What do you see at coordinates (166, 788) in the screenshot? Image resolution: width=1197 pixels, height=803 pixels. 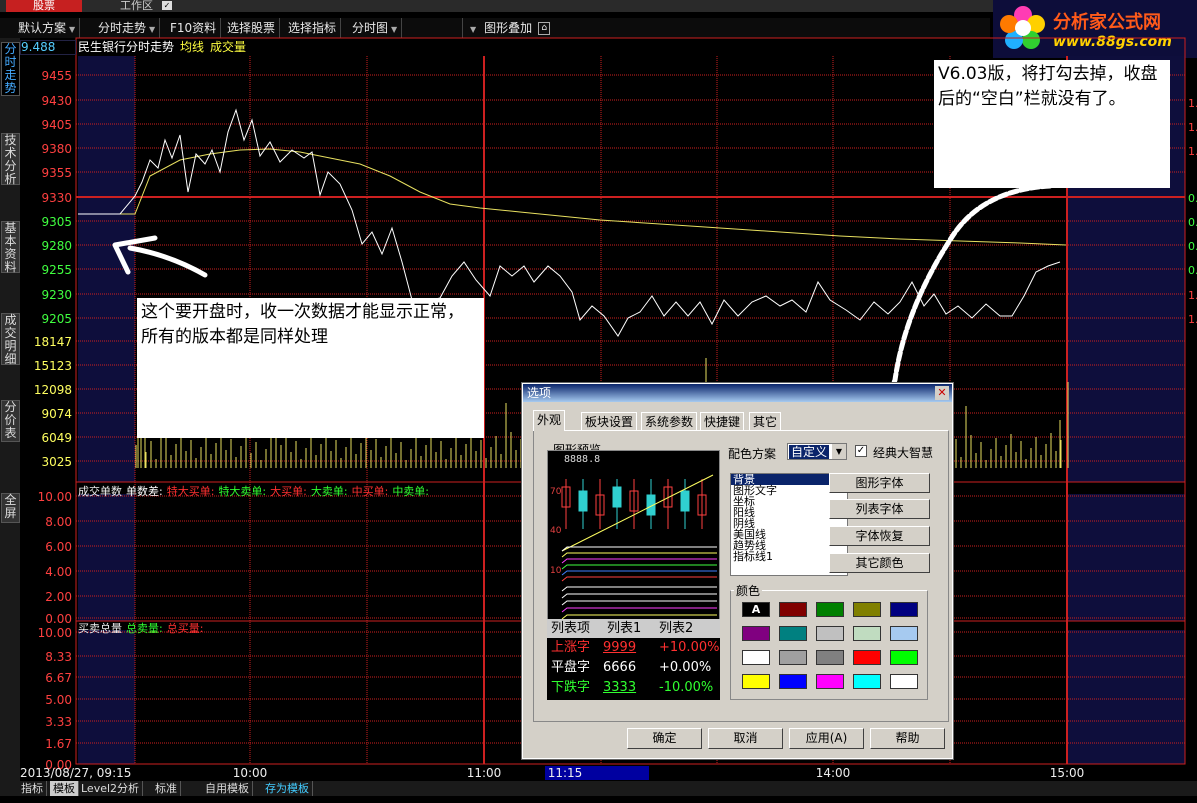 I see `tab-standard: 标准` at bounding box center [166, 788].